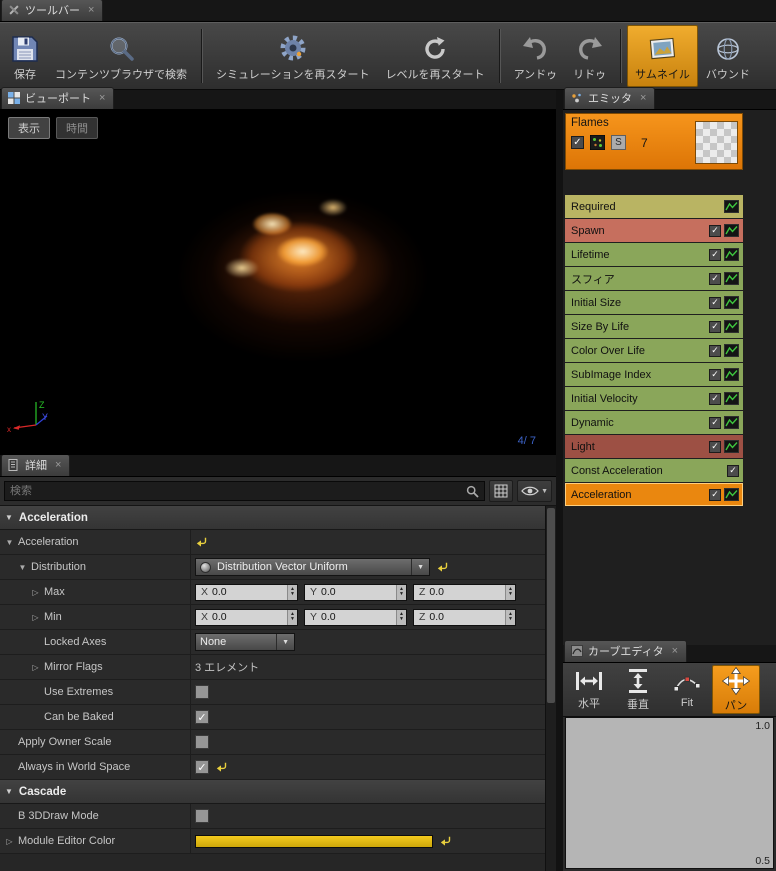 The image size is (776, 871). I want to click on module-initial-size: Initial Size ✓, so click(654, 302).